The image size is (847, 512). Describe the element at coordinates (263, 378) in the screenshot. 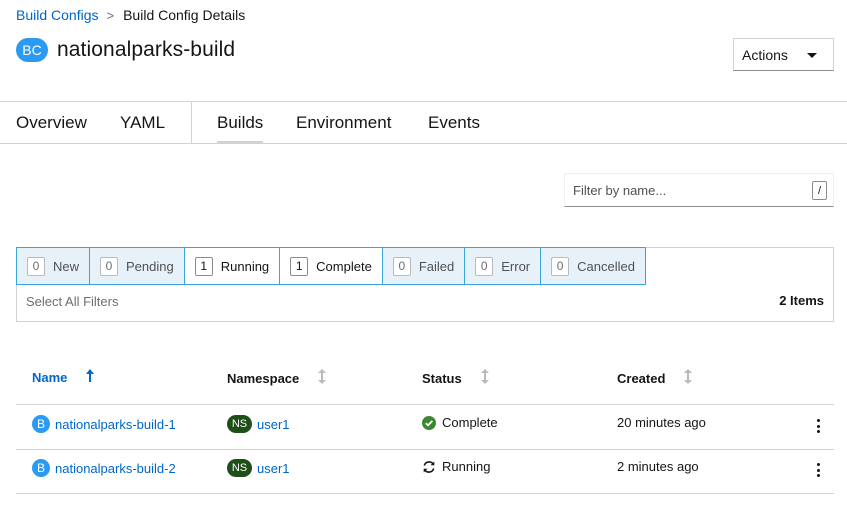

I see `column-header-label: Namespace` at that location.